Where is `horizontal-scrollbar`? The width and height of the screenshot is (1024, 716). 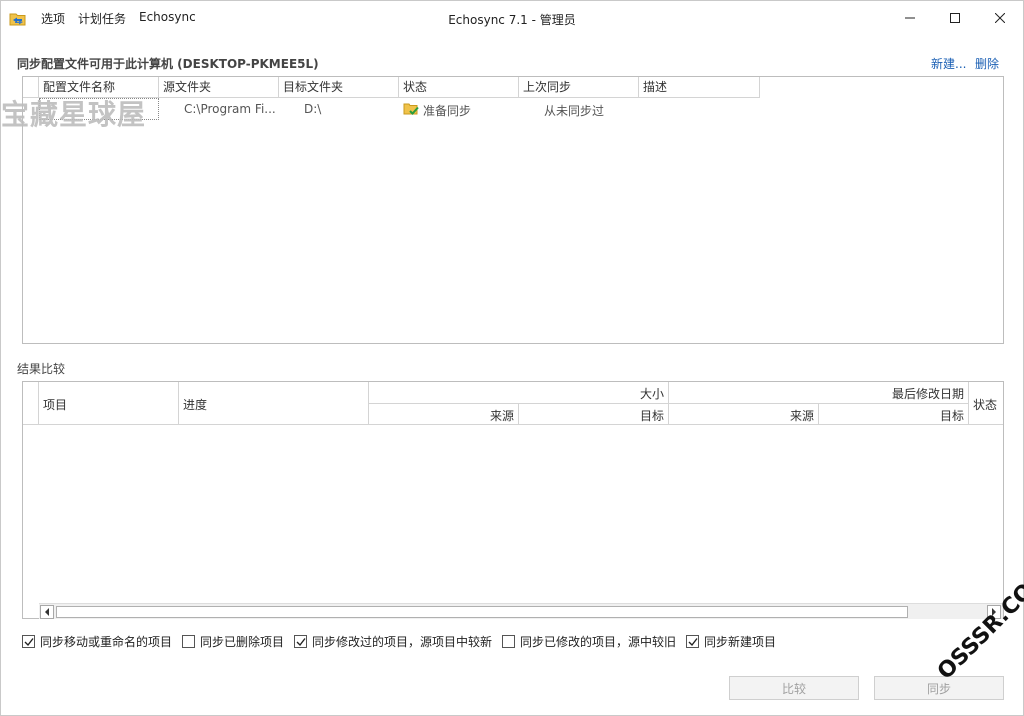
horizontal-scrollbar is located at coordinates (521, 611).